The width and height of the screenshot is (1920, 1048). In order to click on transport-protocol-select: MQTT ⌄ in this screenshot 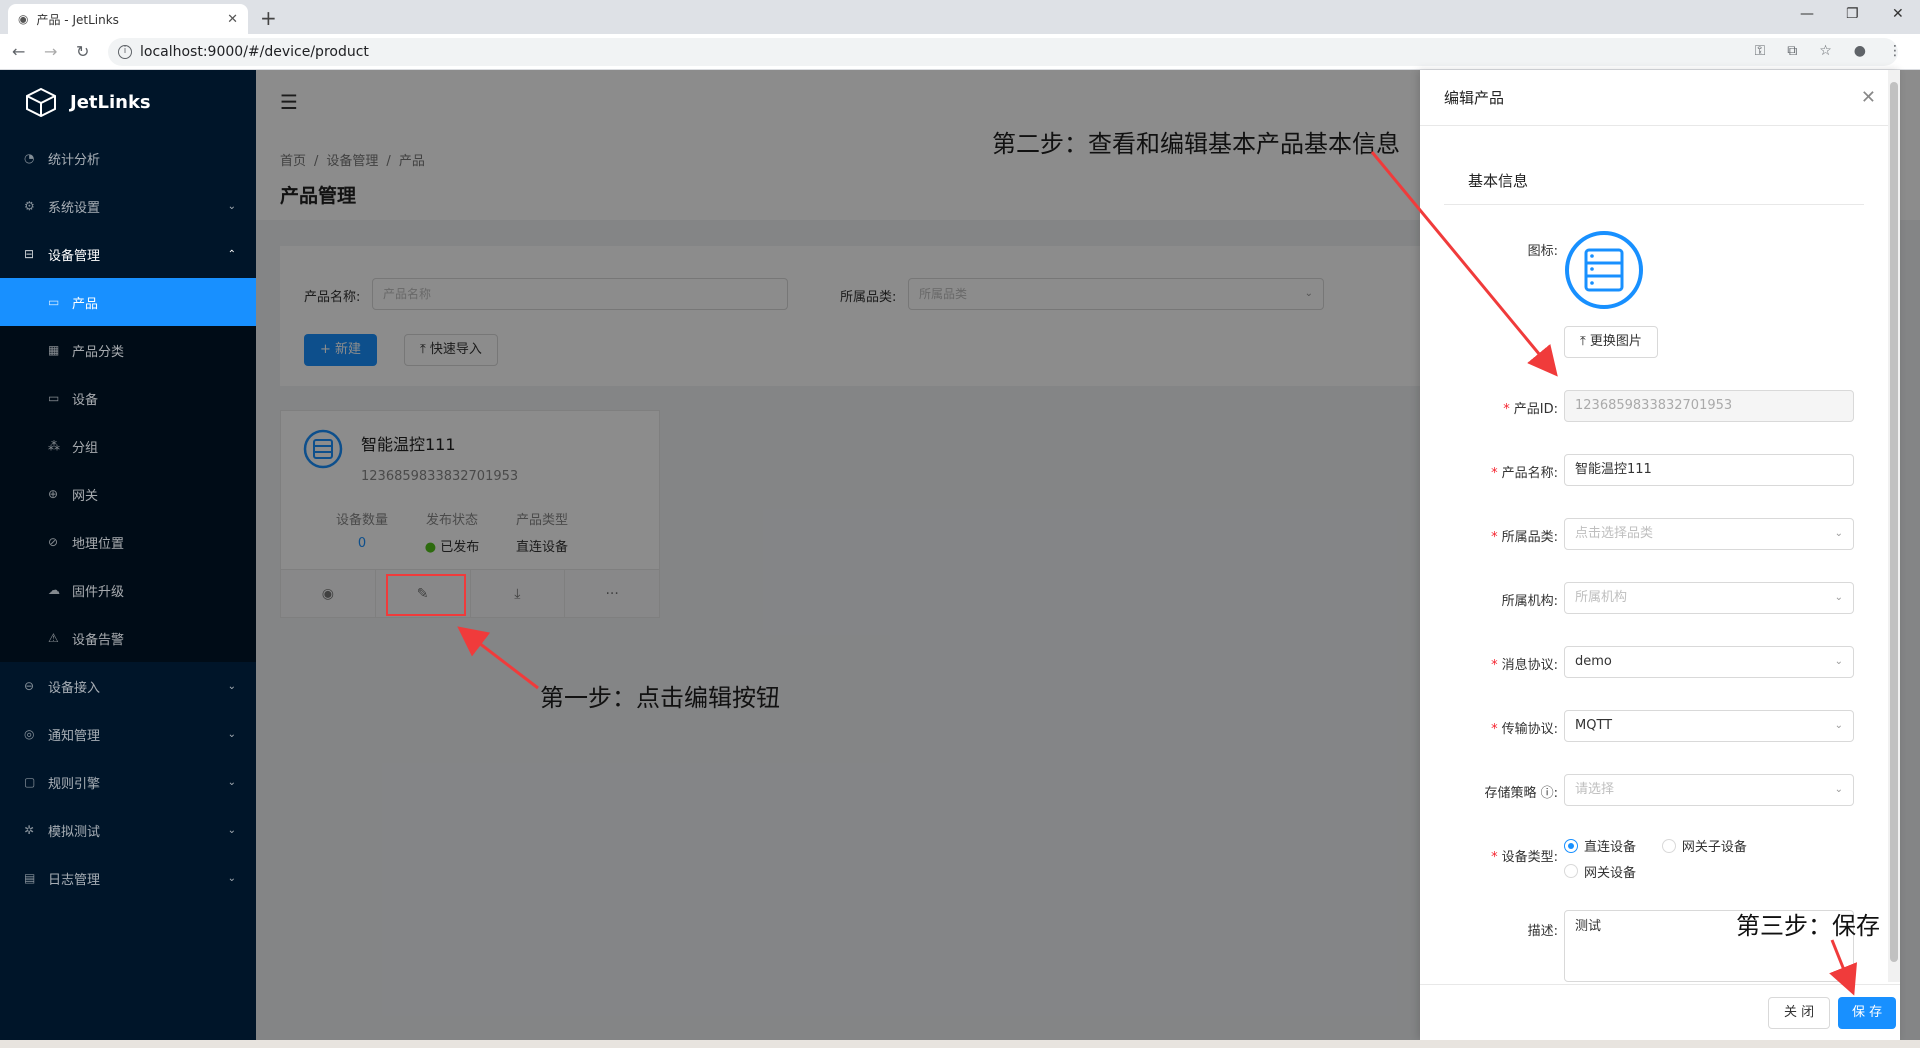, I will do `click(1709, 726)`.